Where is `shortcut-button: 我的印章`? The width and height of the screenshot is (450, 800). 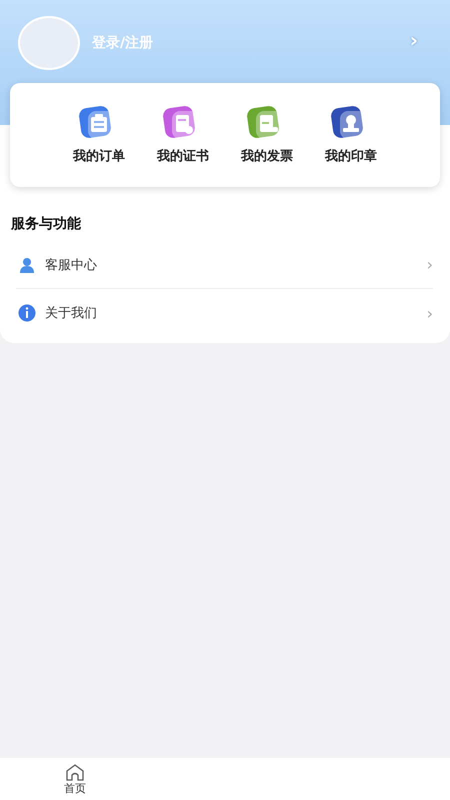 shortcut-button: 我的印章 is located at coordinates (351, 146).